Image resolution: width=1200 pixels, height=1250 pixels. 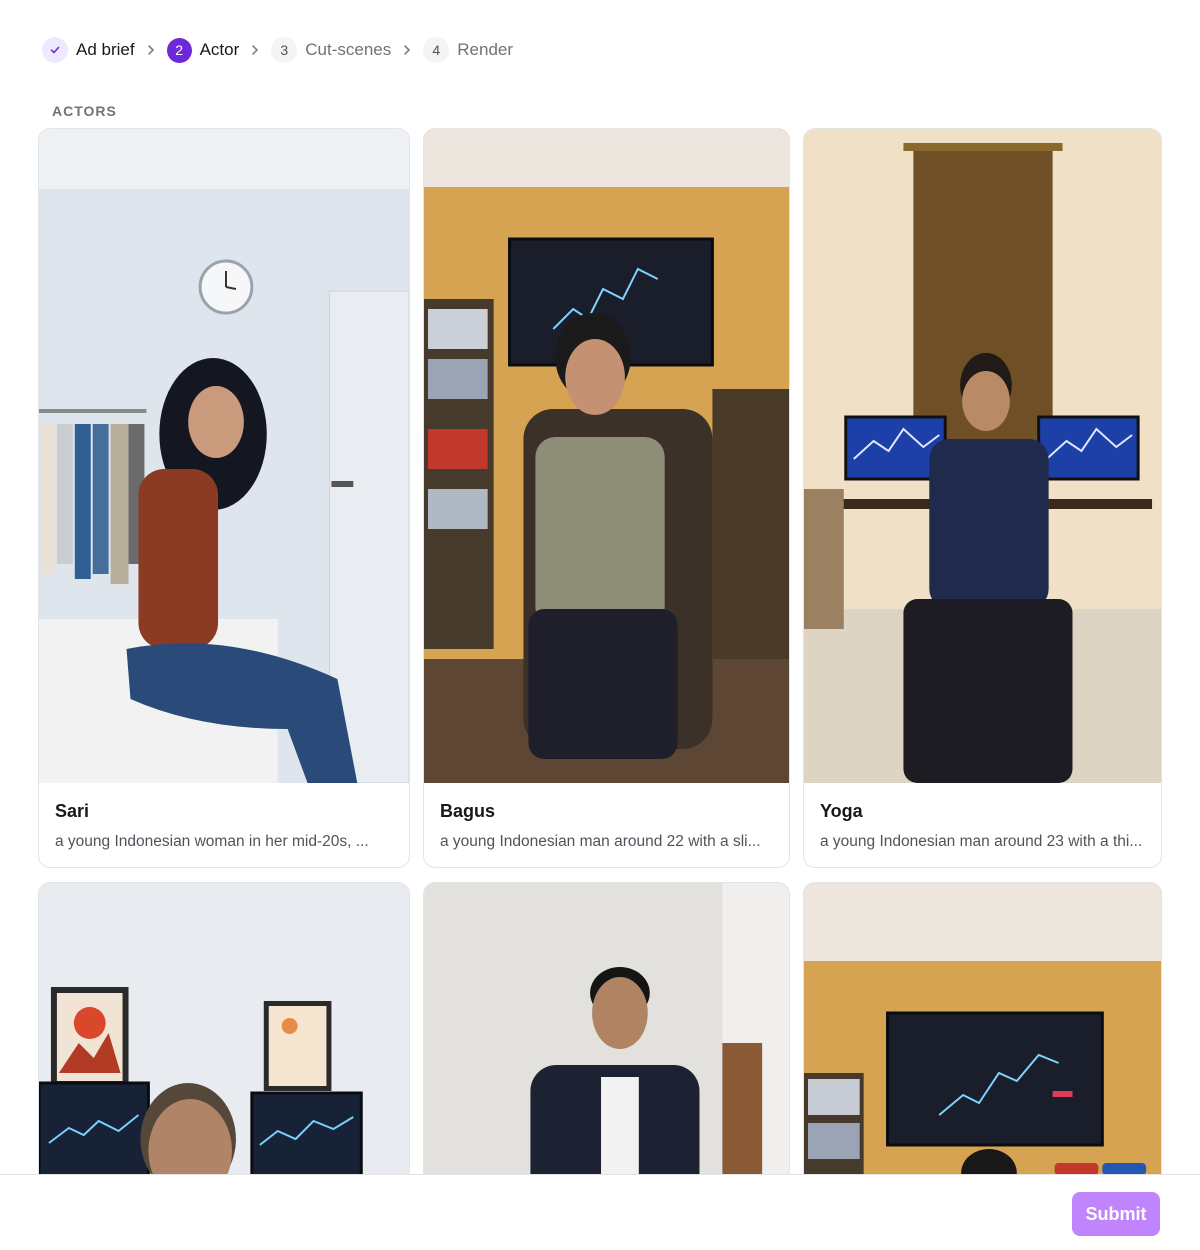 I want to click on step-label: Ad brief, so click(x=105, y=49).